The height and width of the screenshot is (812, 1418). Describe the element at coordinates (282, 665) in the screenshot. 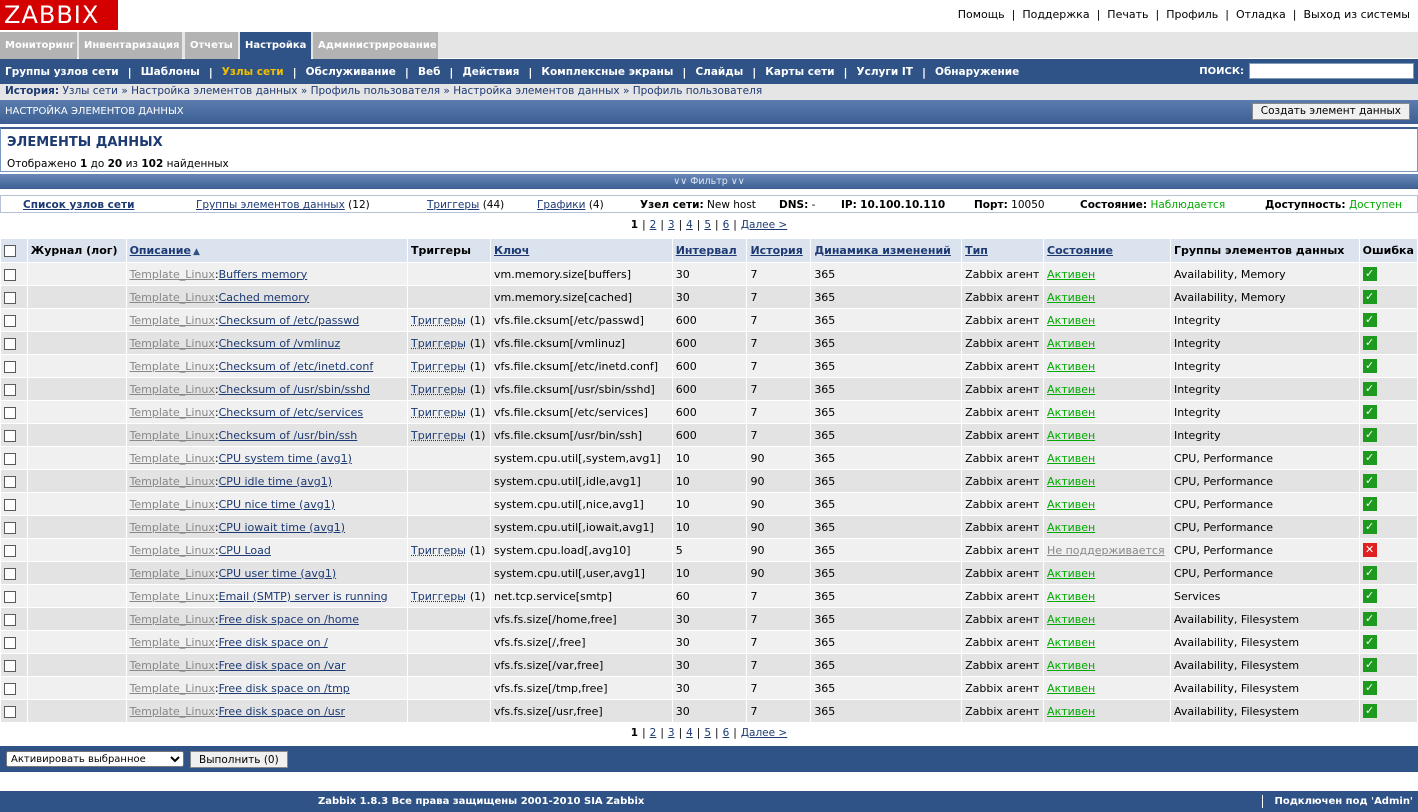

I see `item-name-link: Free disk space on /var` at that location.